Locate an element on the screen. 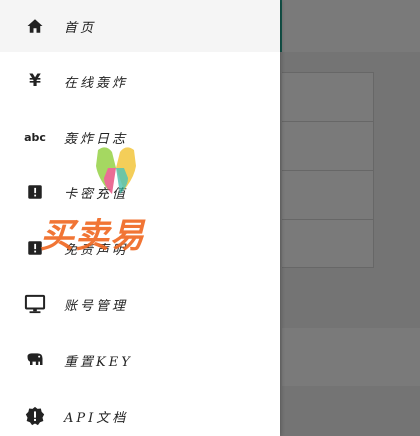  nav-label: 账号管理 is located at coordinates (96, 306).